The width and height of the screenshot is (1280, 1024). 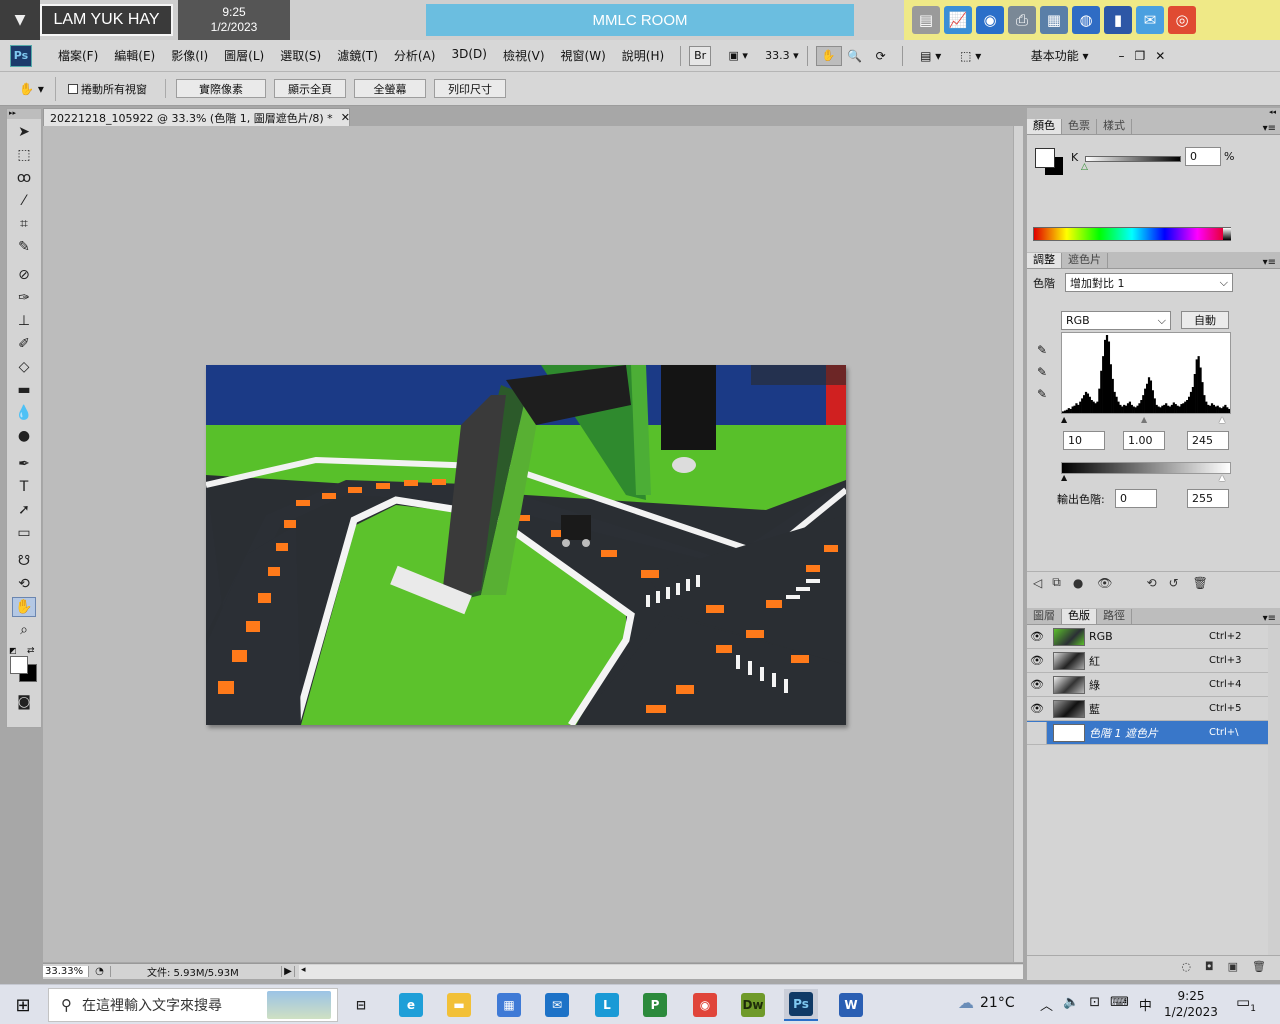 What do you see at coordinates (1144, 440) in the screenshot?
I see `input-gamma-field: 1.00` at bounding box center [1144, 440].